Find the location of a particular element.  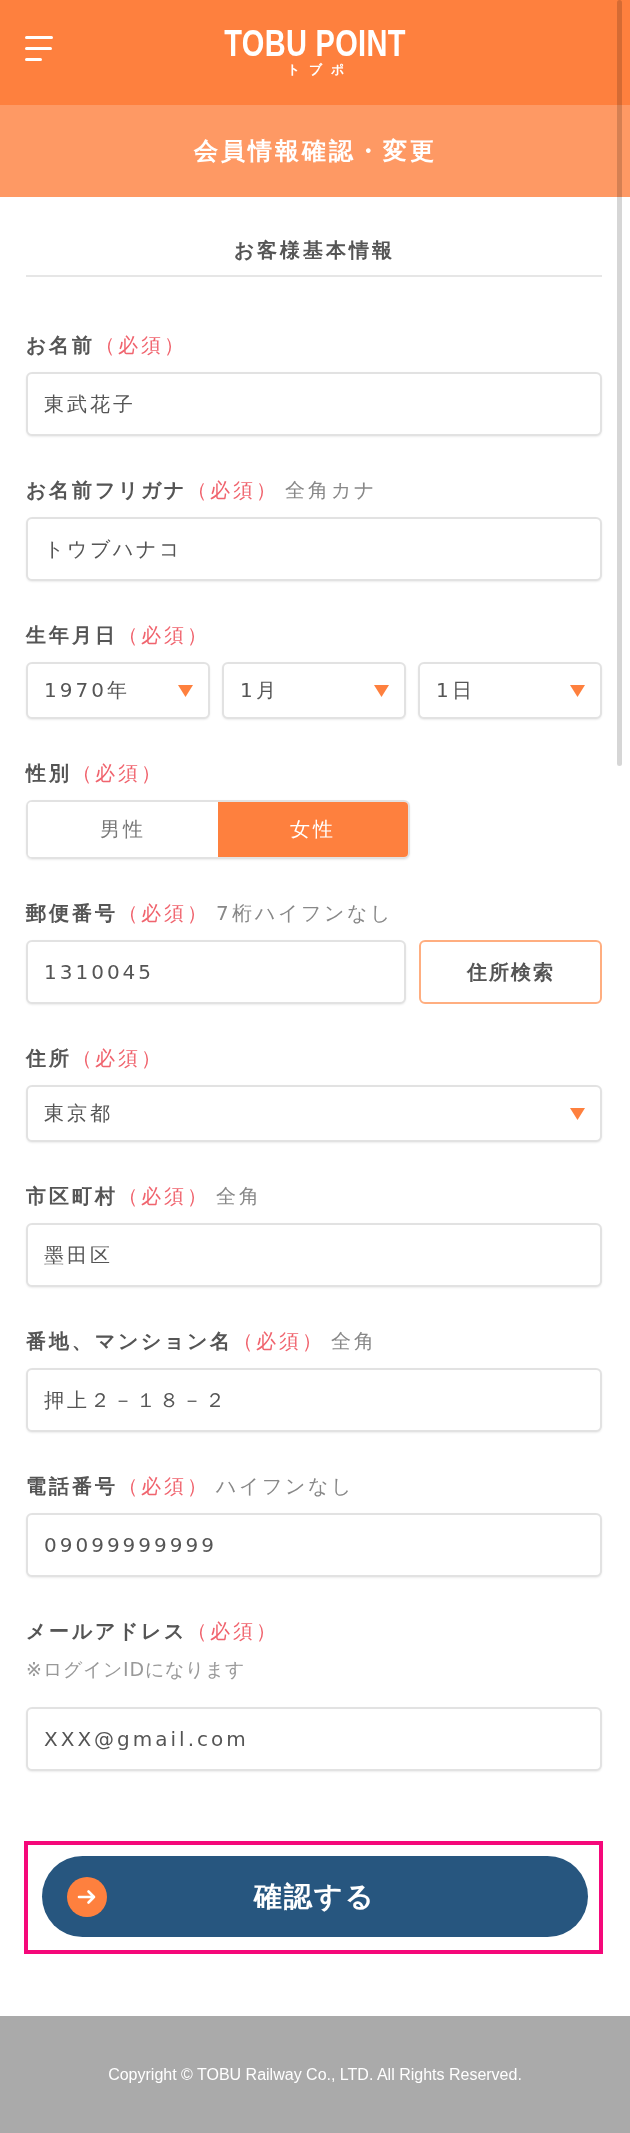

field-label: 番地、マンション名 is located at coordinates (129, 1341).